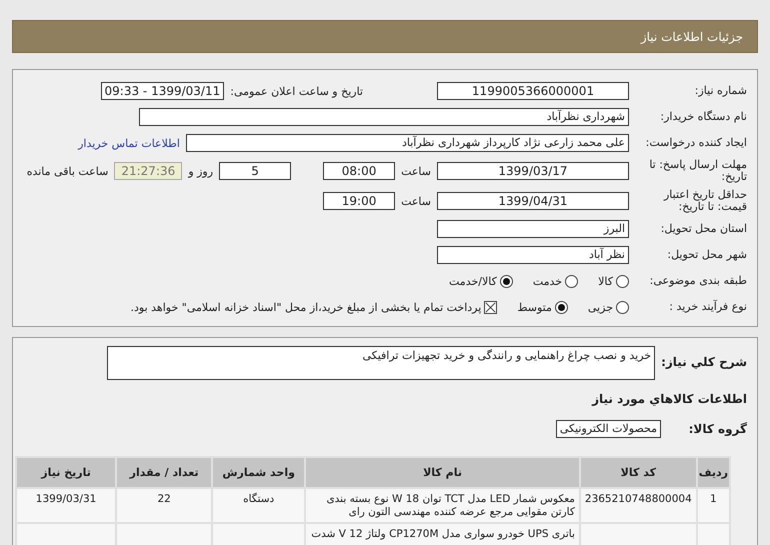 Image resolution: width=770 pixels, height=545 pixels. Describe the element at coordinates (608, 429) in the screenshot. I see `group-field: محصولات الکترونیکی` at that location.